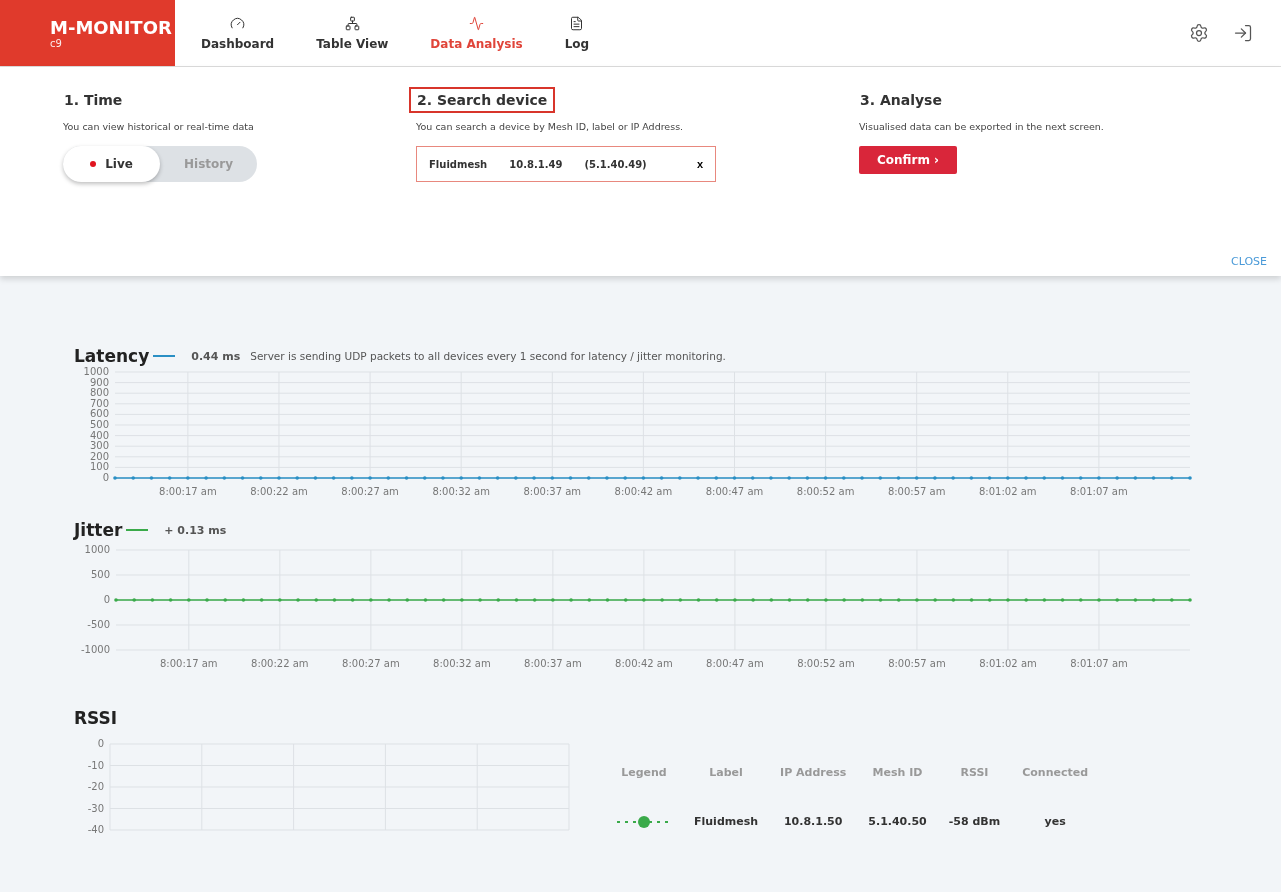 Image resolution: width=1281 pixels, height=892 pixels. What do you see at coordinates (476, 33) in the screenshot?
I see `nav-tab: Data Analysis` at bounding box center [476, 33].